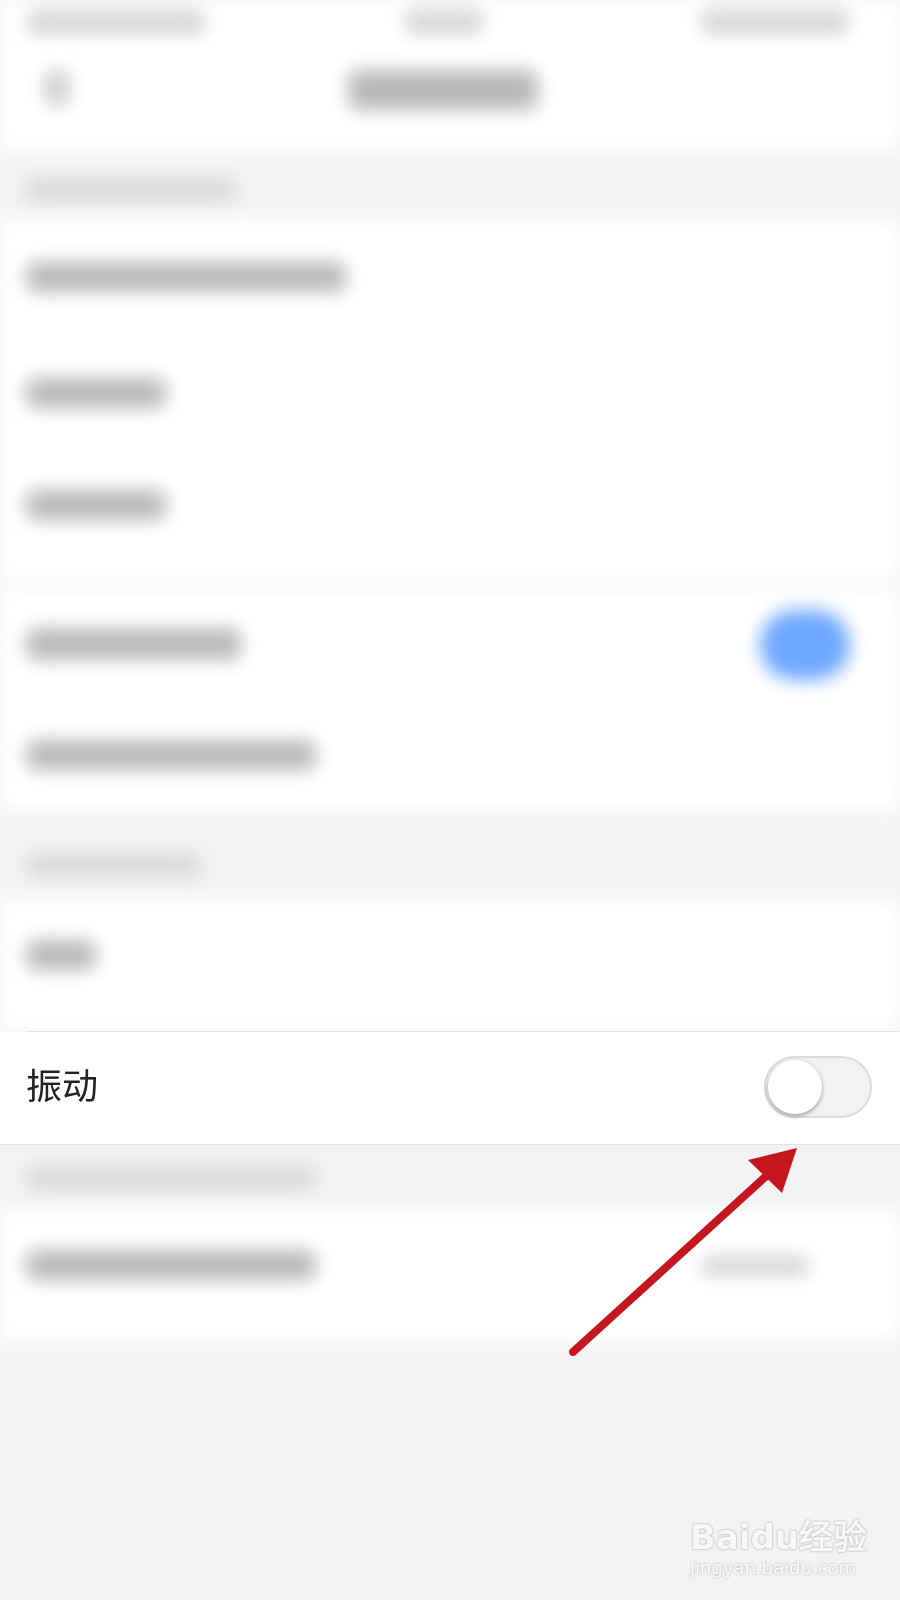  What do you see at coordinates (450, 1088) in the screenshot?
I see `vibrate-setting-row: 振动` at bounding box center [450, 1088].